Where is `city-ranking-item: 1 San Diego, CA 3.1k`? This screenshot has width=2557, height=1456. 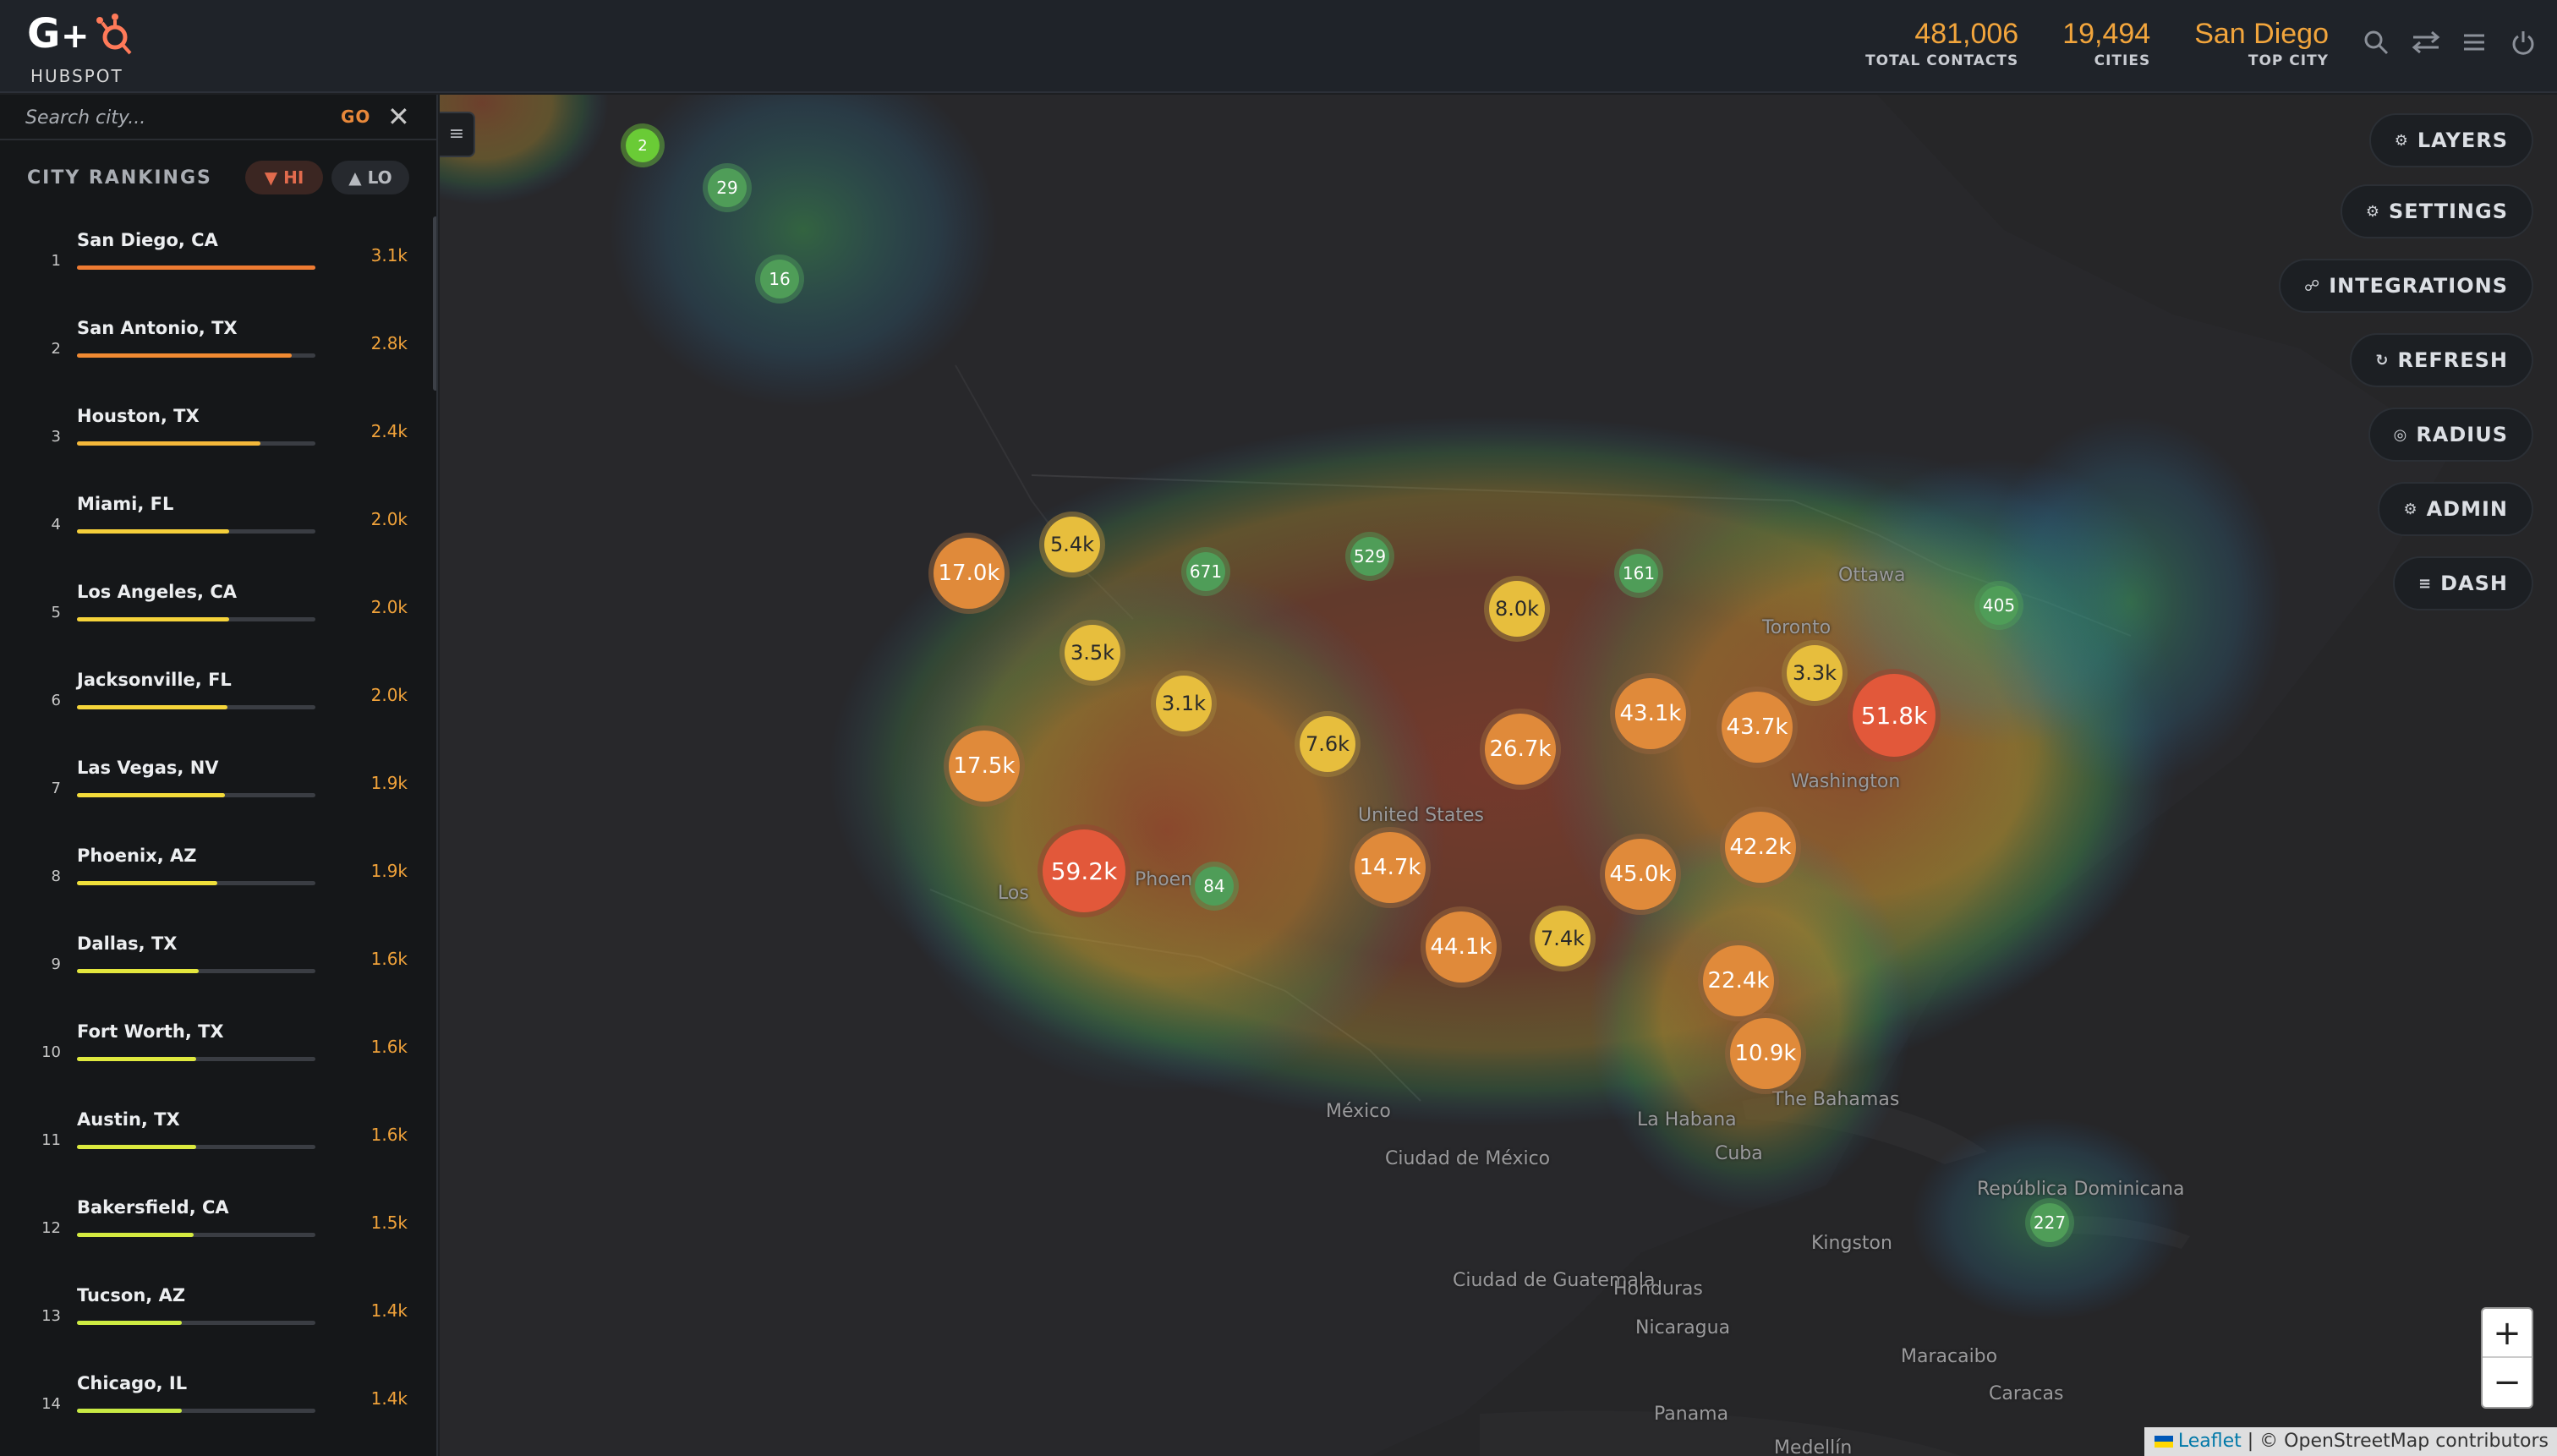
city-ranking-item: 1 San Diego, CA 3.1k is located at coordinates (218, 260).